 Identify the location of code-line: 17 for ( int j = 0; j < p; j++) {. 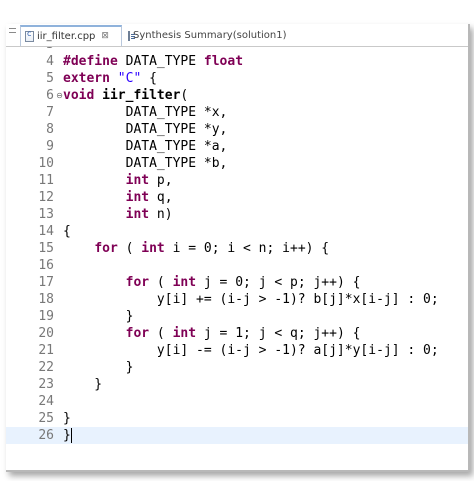
(237, 282).